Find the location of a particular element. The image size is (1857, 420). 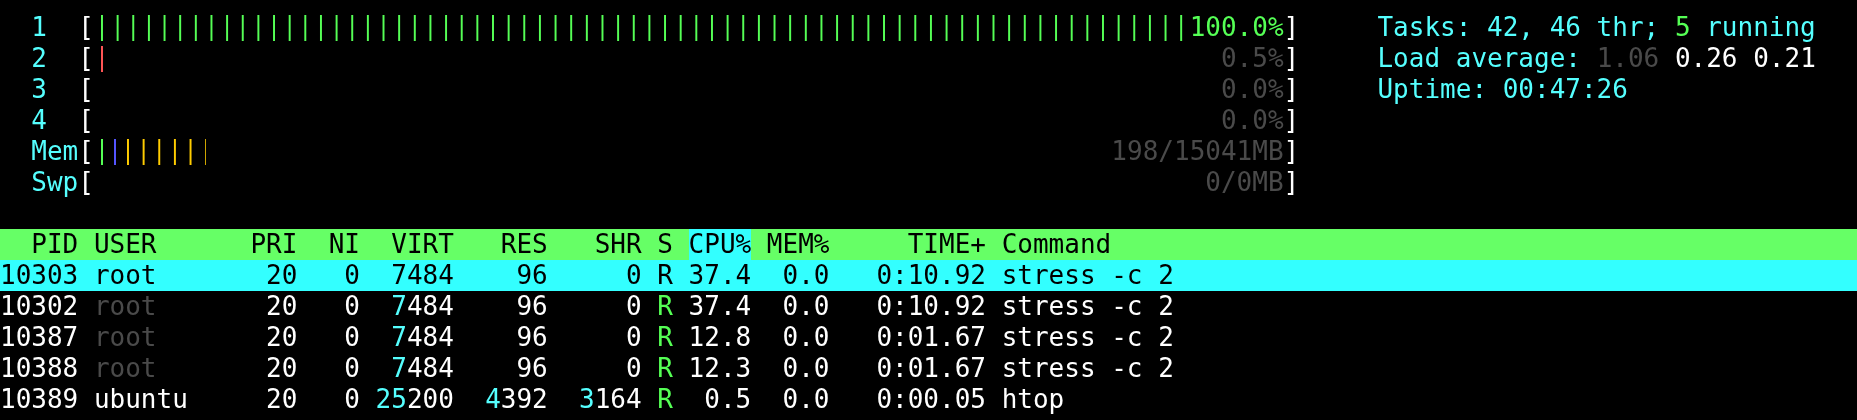

table-cell-text: 0:00.05 is located at coordinates (930, 399).